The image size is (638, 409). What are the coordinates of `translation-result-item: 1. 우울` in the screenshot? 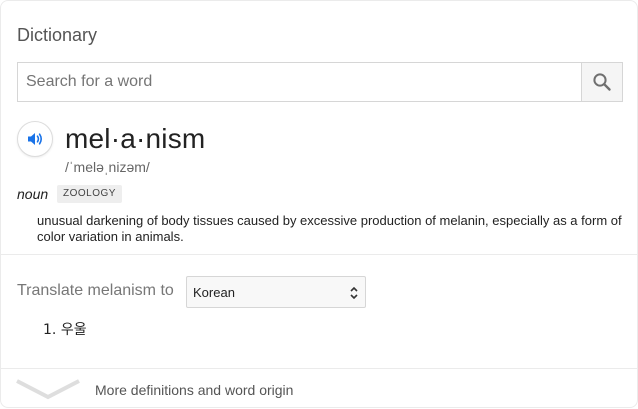 It's located at (65, 330).